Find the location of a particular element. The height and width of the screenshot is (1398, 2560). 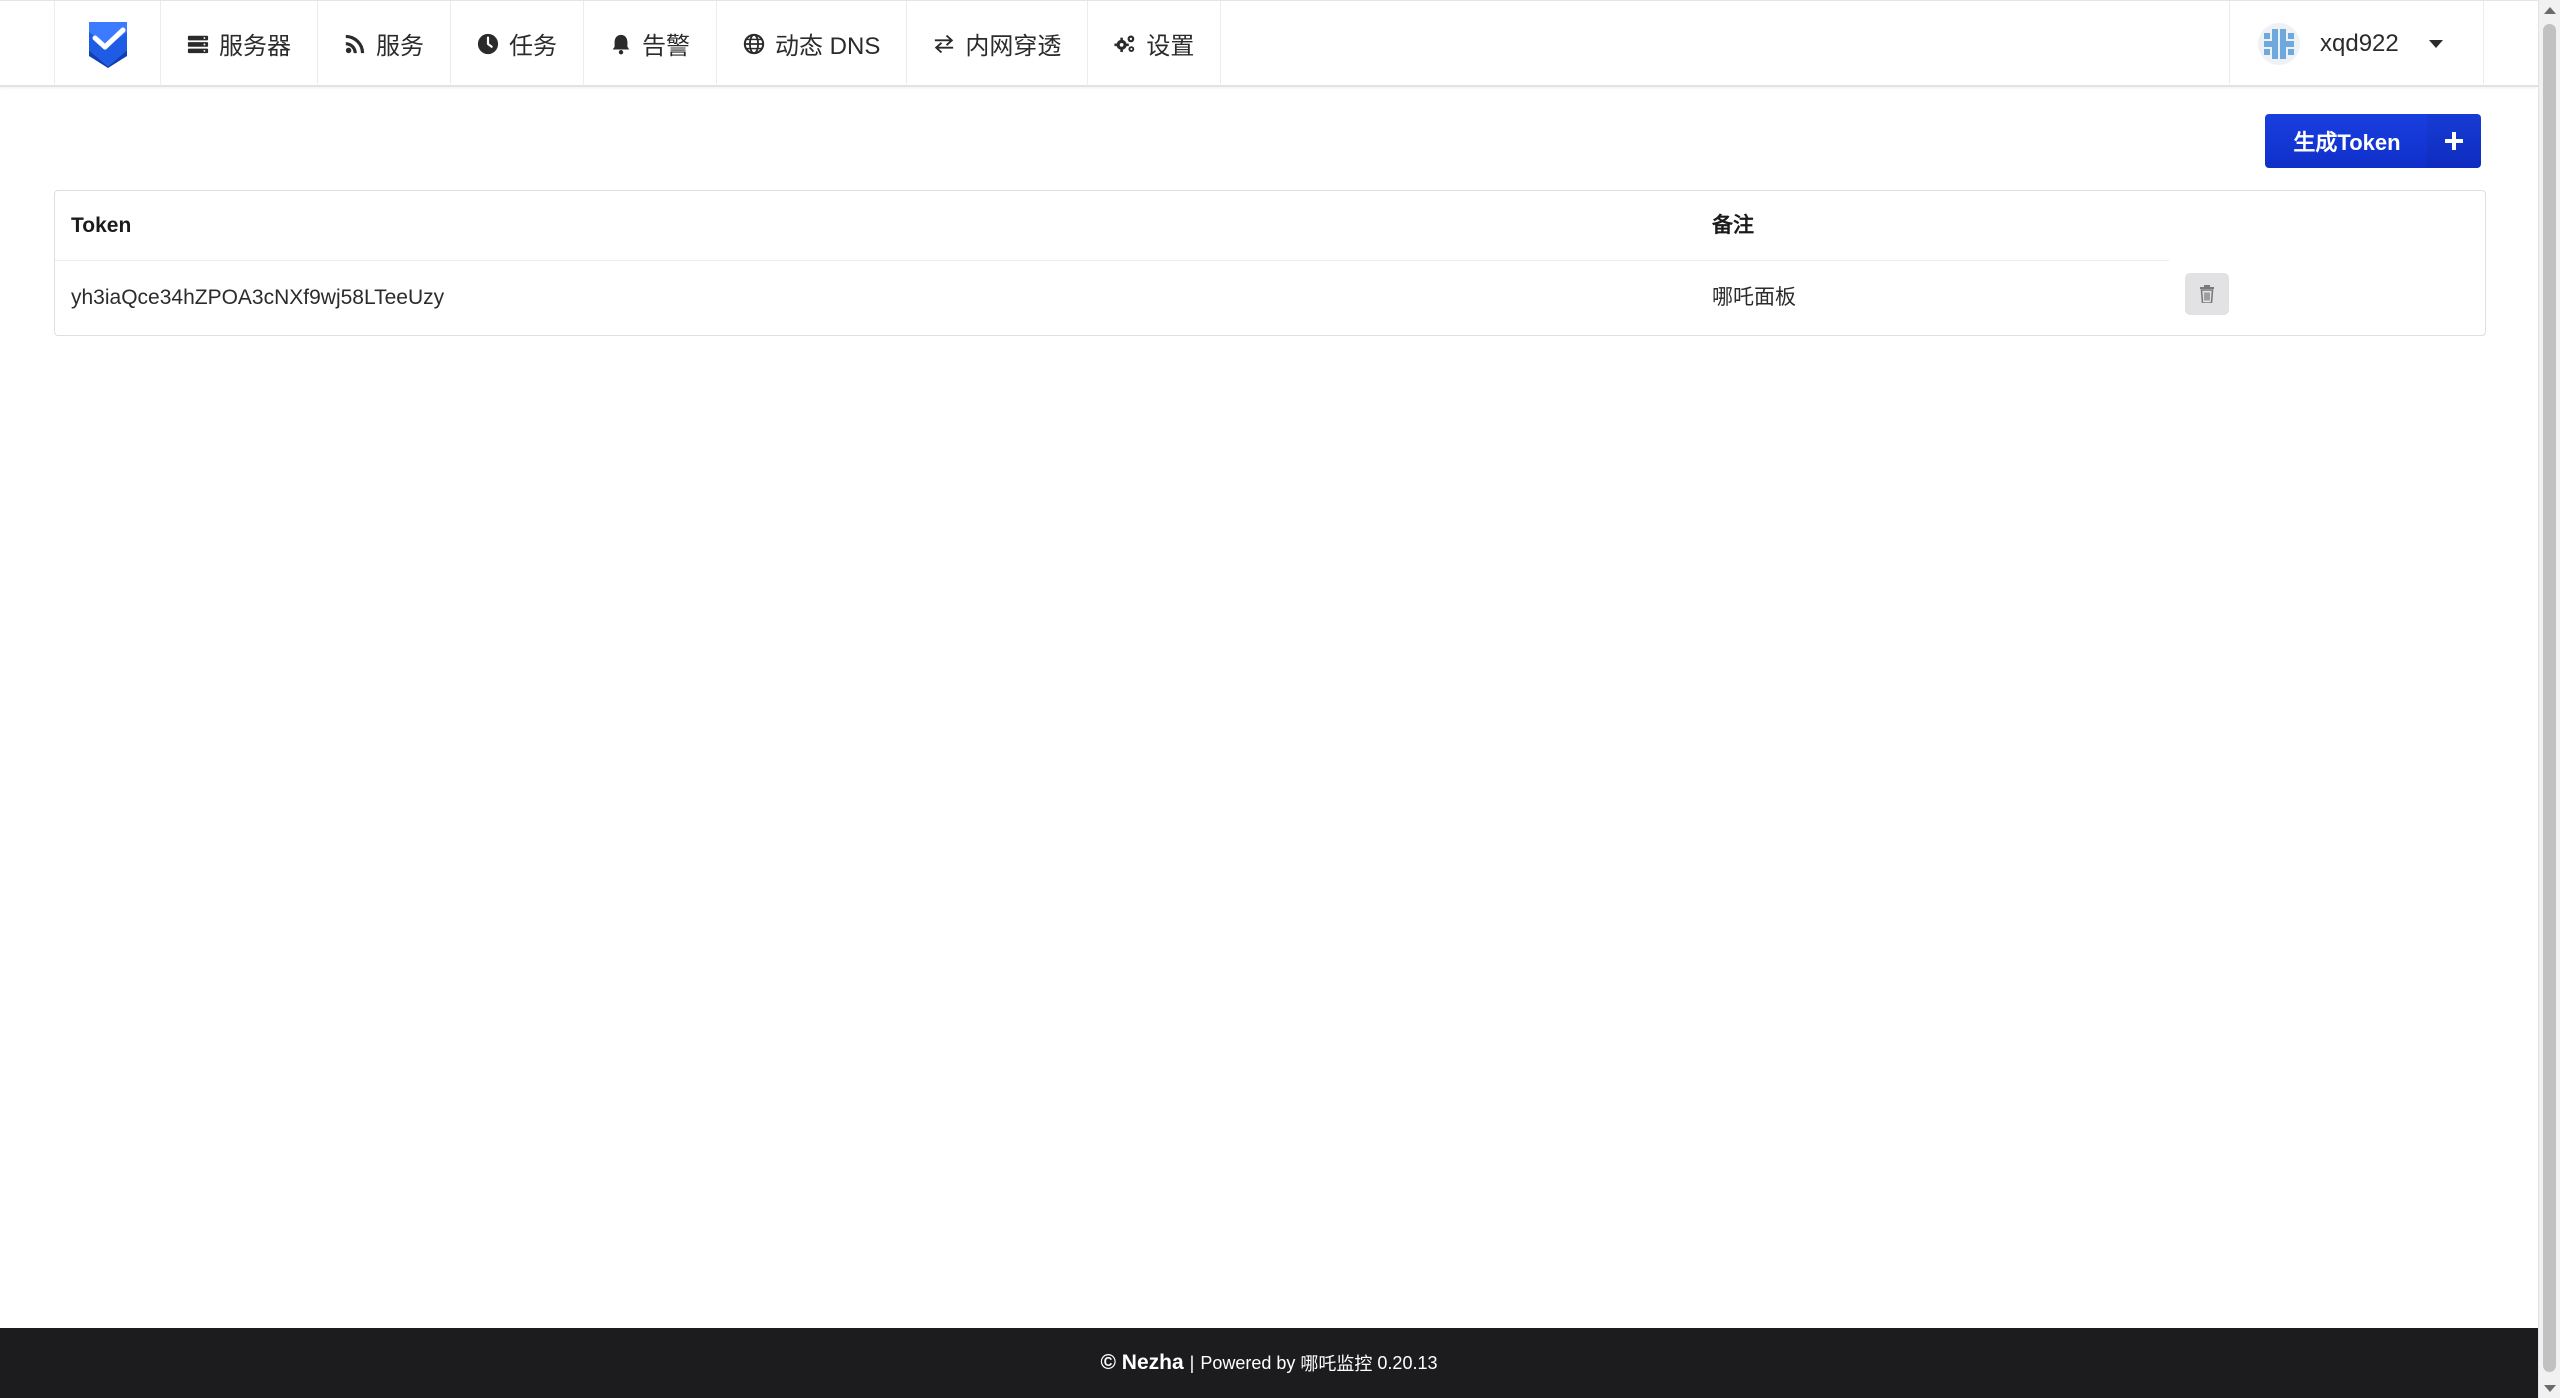

nav-item-label: 设置 is located at coordinates (1170, 46).